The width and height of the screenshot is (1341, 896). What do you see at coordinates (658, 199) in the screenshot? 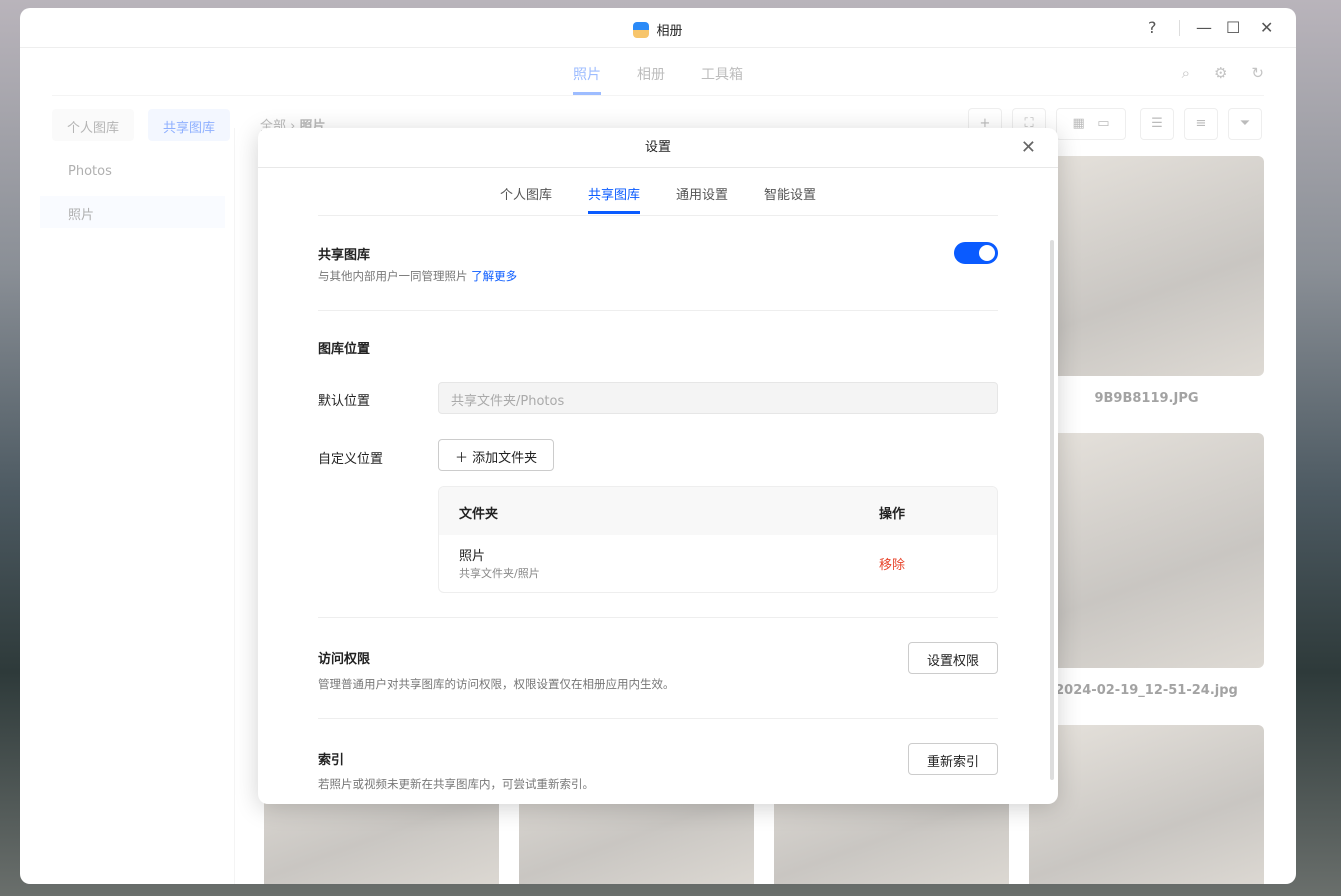
I see `dialog-tabs: 个人图库 共享图库 通用设置 智能设置` at bounding box center [658, 199].